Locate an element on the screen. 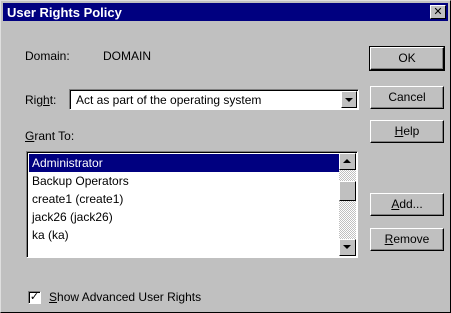 Image resolution: width=451 pixels, height=313 pixels. dialog-title: User Rights Policy is located at coordinates (64, 12).